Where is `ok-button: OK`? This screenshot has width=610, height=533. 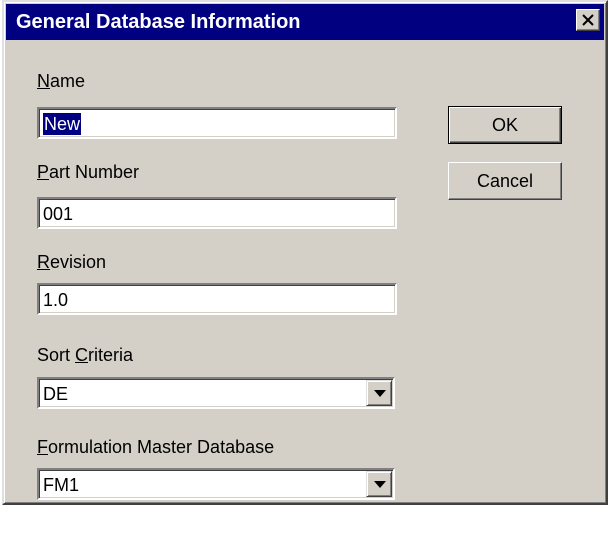 ok-button: OK is located at coordinates (505, 125).